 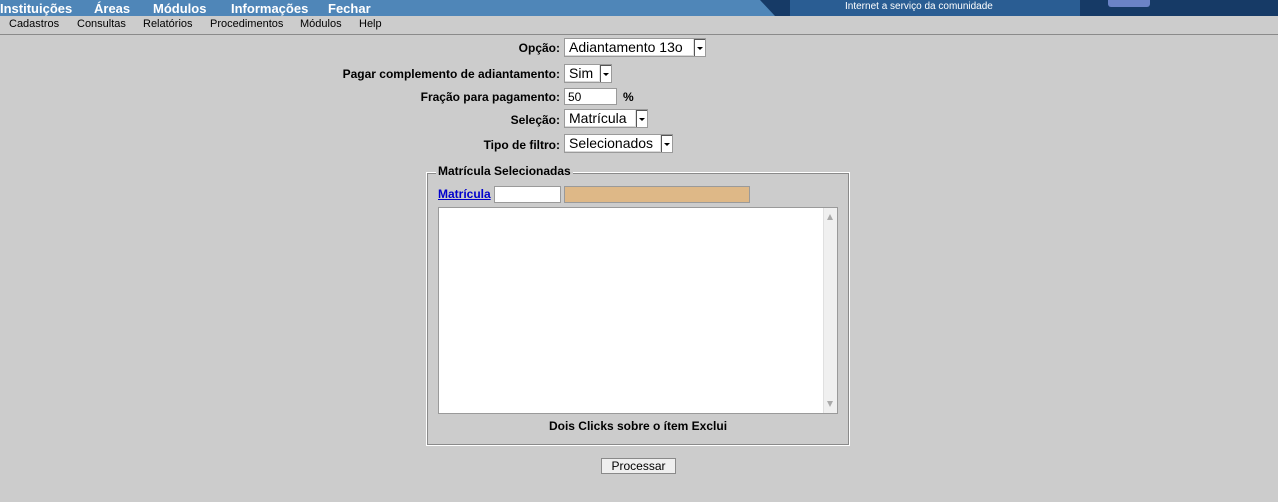 What do you see at coordinates (919, 6) in the screenshot?
I see `banner-slogan: Internet a serviço da comunidade` at bounding box center [919, 6].